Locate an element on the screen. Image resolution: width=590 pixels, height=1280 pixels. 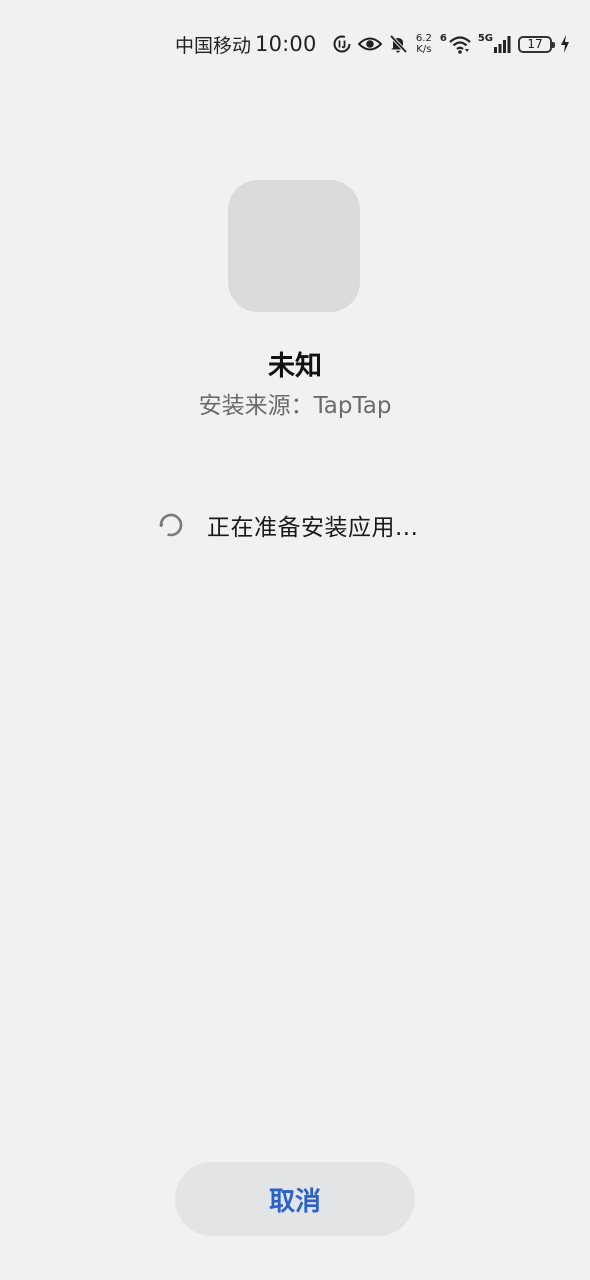
mute-bell-icon is located at coordinates (398, 44).